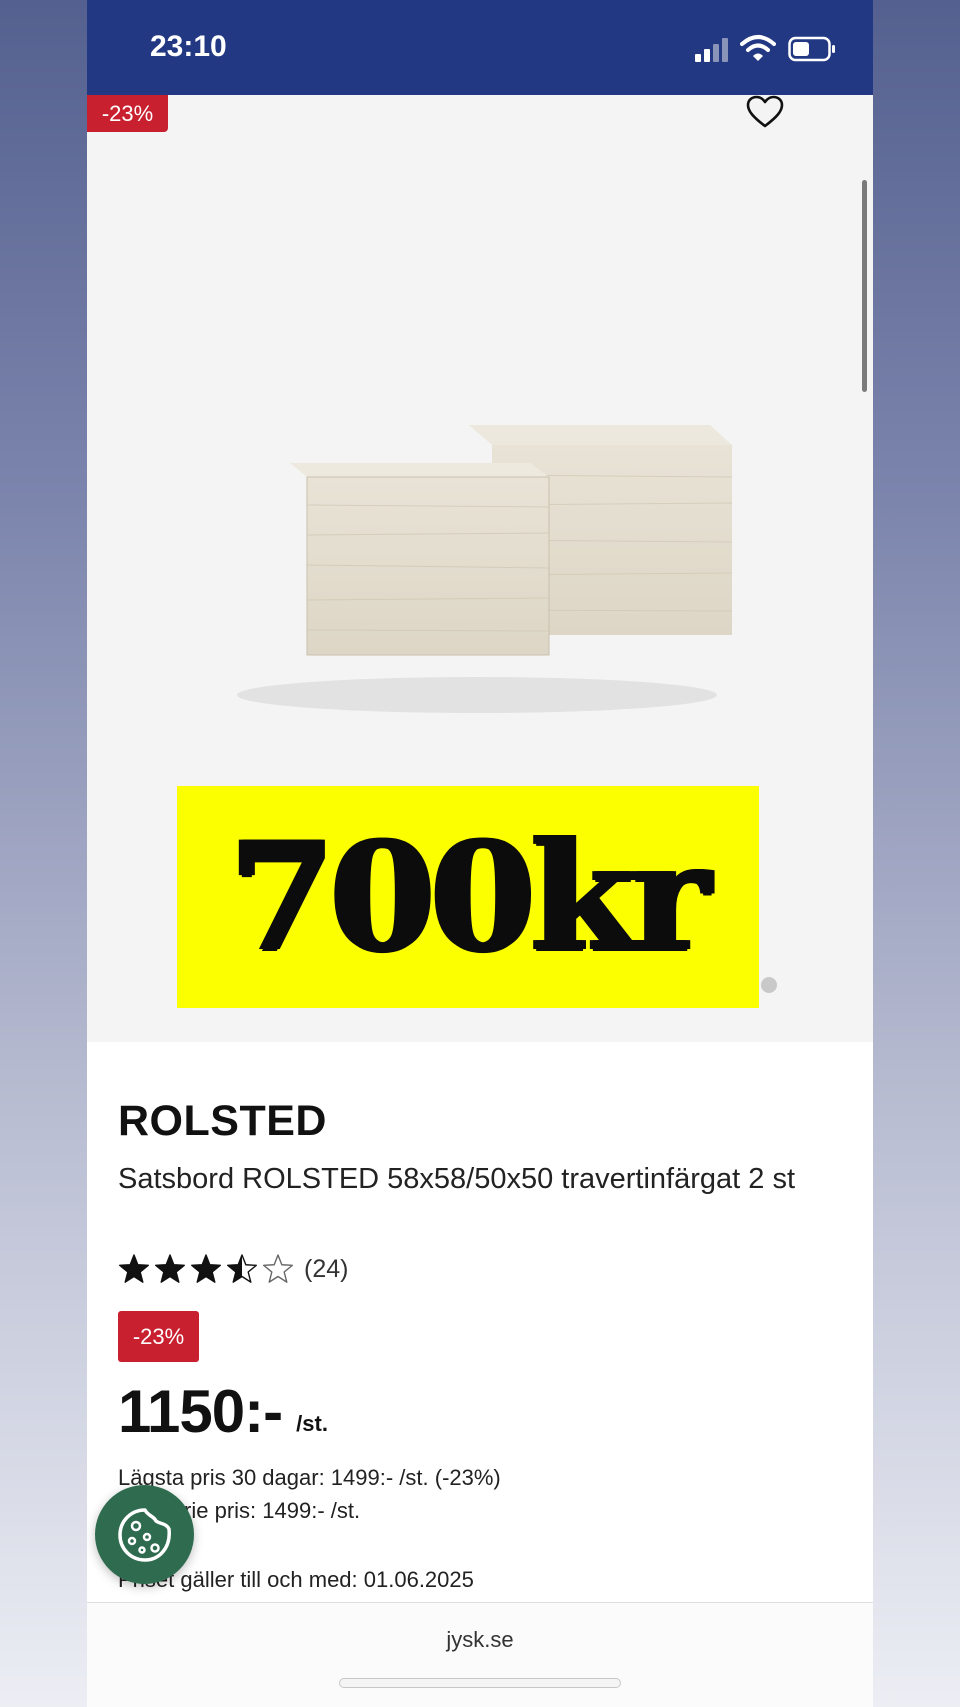 The height and width of the screenshot is (1707, 960). I want to click on lowest-price: Lägsta pris 30 dagar: 1499:- /st. (-23%), so click(309, 1477).